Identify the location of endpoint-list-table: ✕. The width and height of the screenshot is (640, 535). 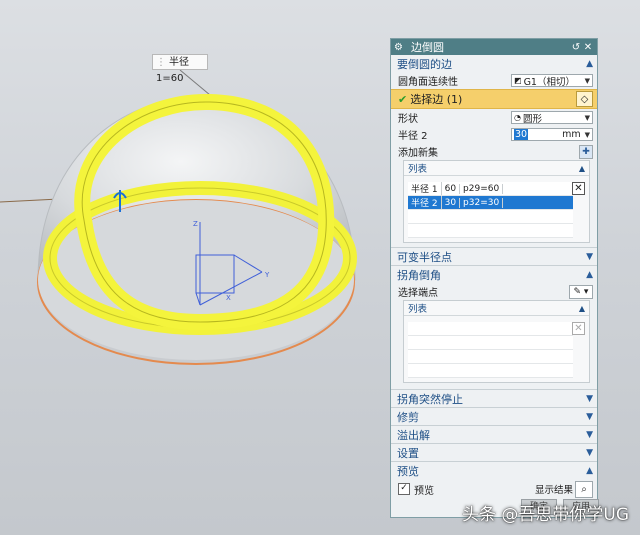
(496, 350).